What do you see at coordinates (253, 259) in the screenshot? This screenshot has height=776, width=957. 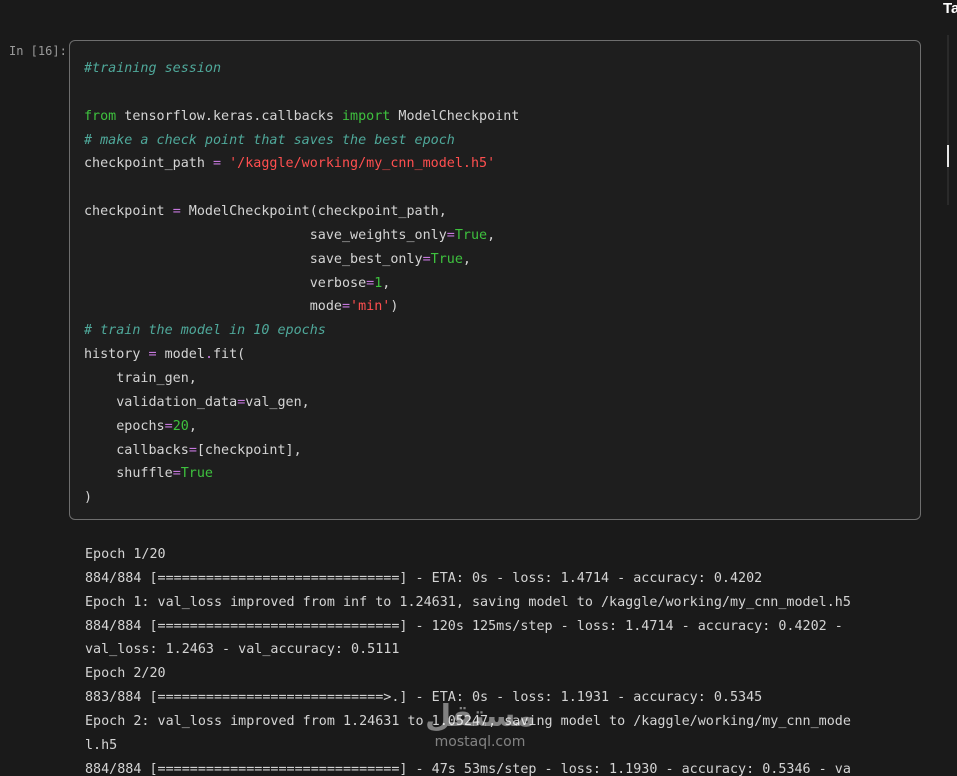 I see `code-token: save_best_only` at bounding box center [253, 259].